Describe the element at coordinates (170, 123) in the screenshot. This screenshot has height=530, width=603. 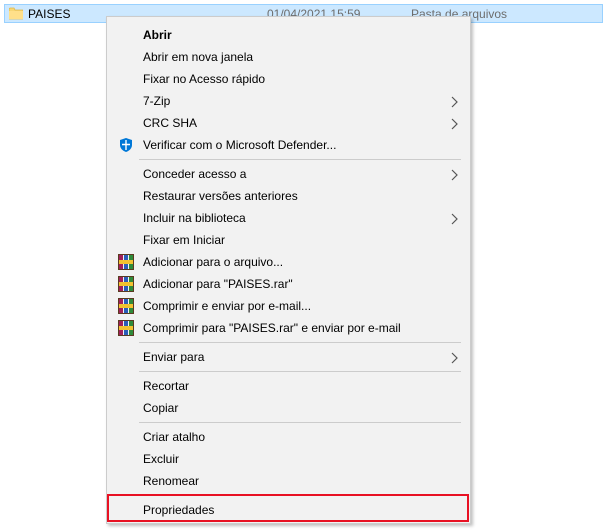
I see `menu-item-label: CRC SHA` at that location.